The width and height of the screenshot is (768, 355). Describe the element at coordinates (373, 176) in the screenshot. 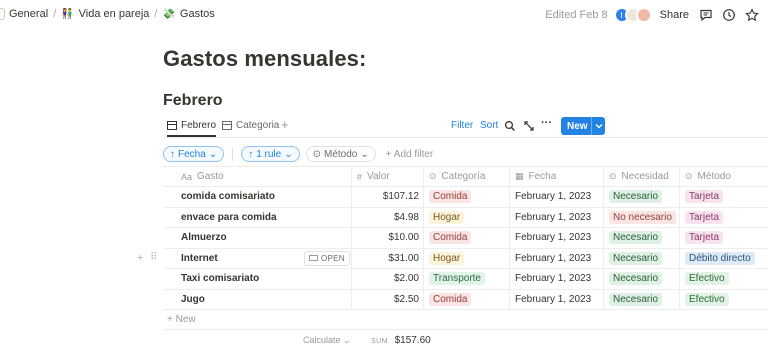

I see `column-header-valor: # Valor` at that location.